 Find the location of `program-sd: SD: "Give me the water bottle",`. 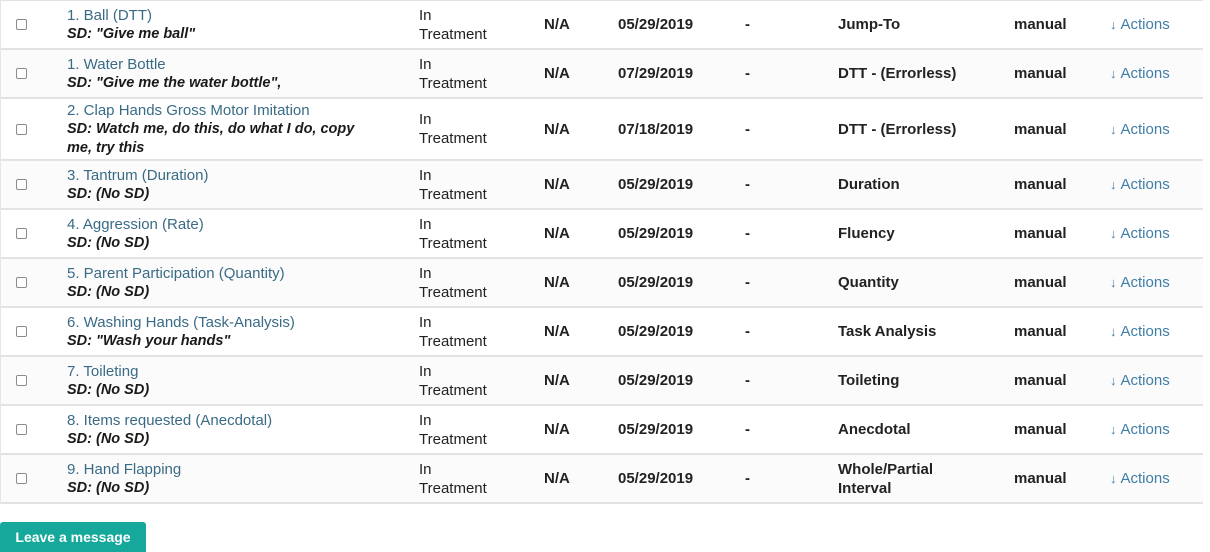

program-sd: SD: "Give me the water bottle", is located at coordinates (174, 82).